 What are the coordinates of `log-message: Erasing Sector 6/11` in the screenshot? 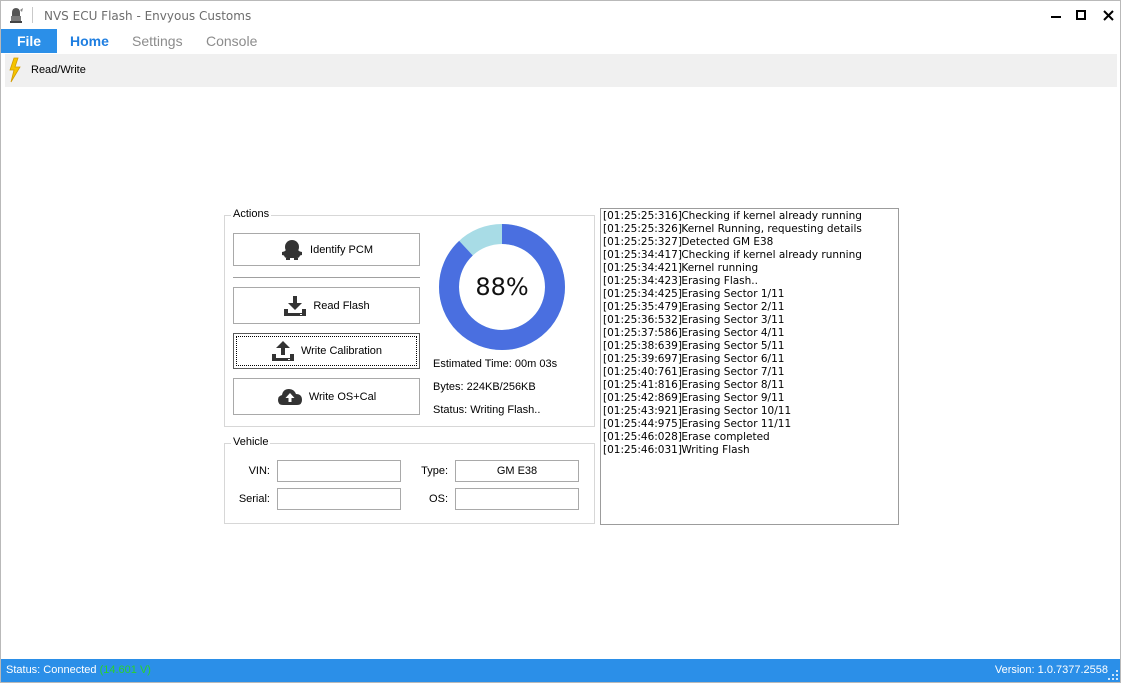 It's located at (733, 359).